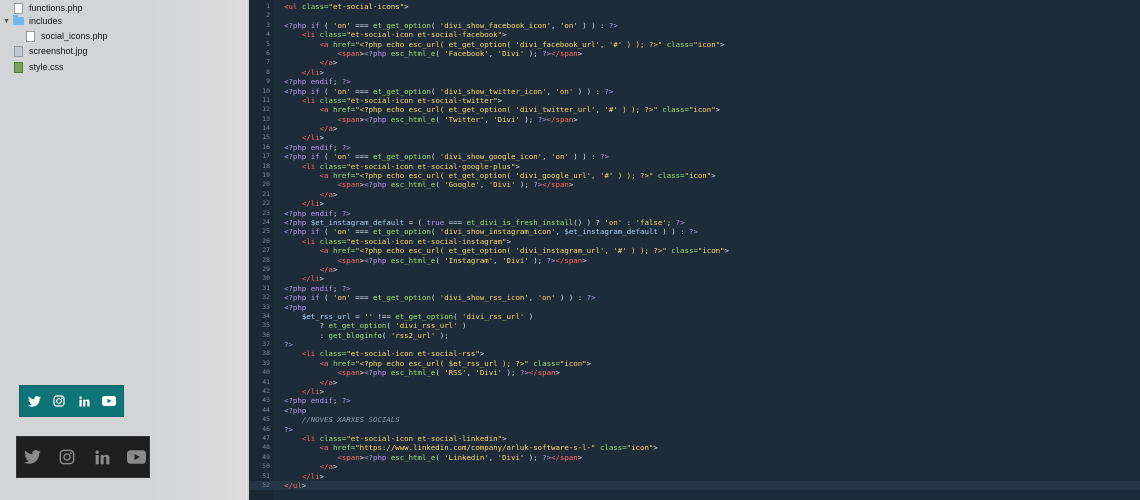 The height and width of the screenshot is (500, 1140). I want to click on code-line: 22 </li>, so click(694, 203).